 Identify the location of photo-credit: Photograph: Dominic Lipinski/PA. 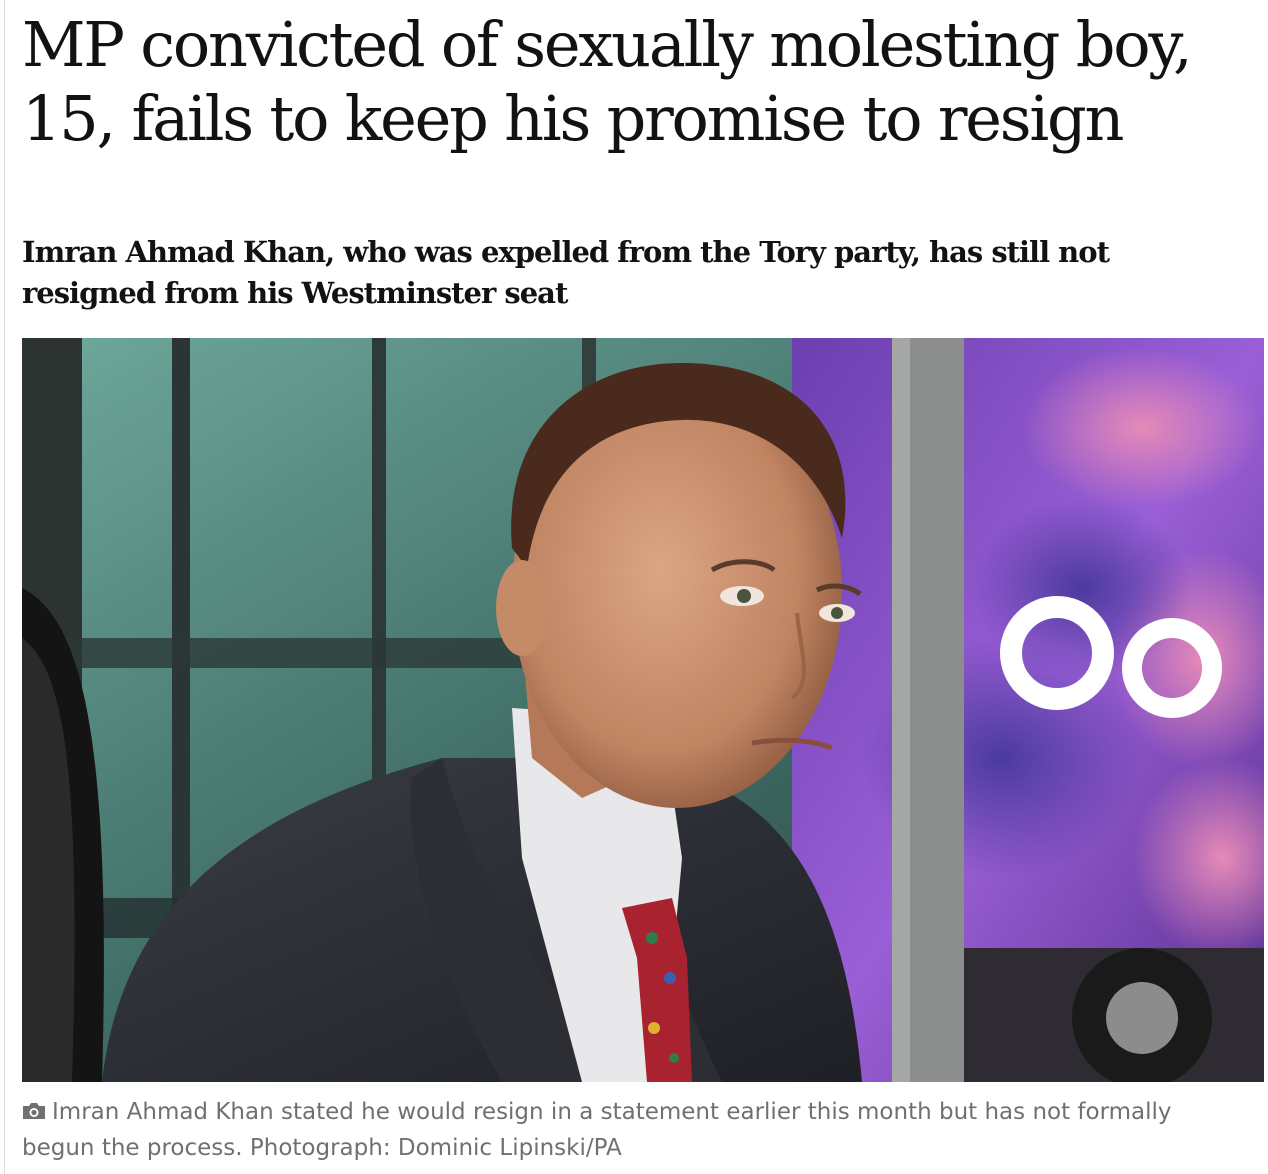
(435, 1148).